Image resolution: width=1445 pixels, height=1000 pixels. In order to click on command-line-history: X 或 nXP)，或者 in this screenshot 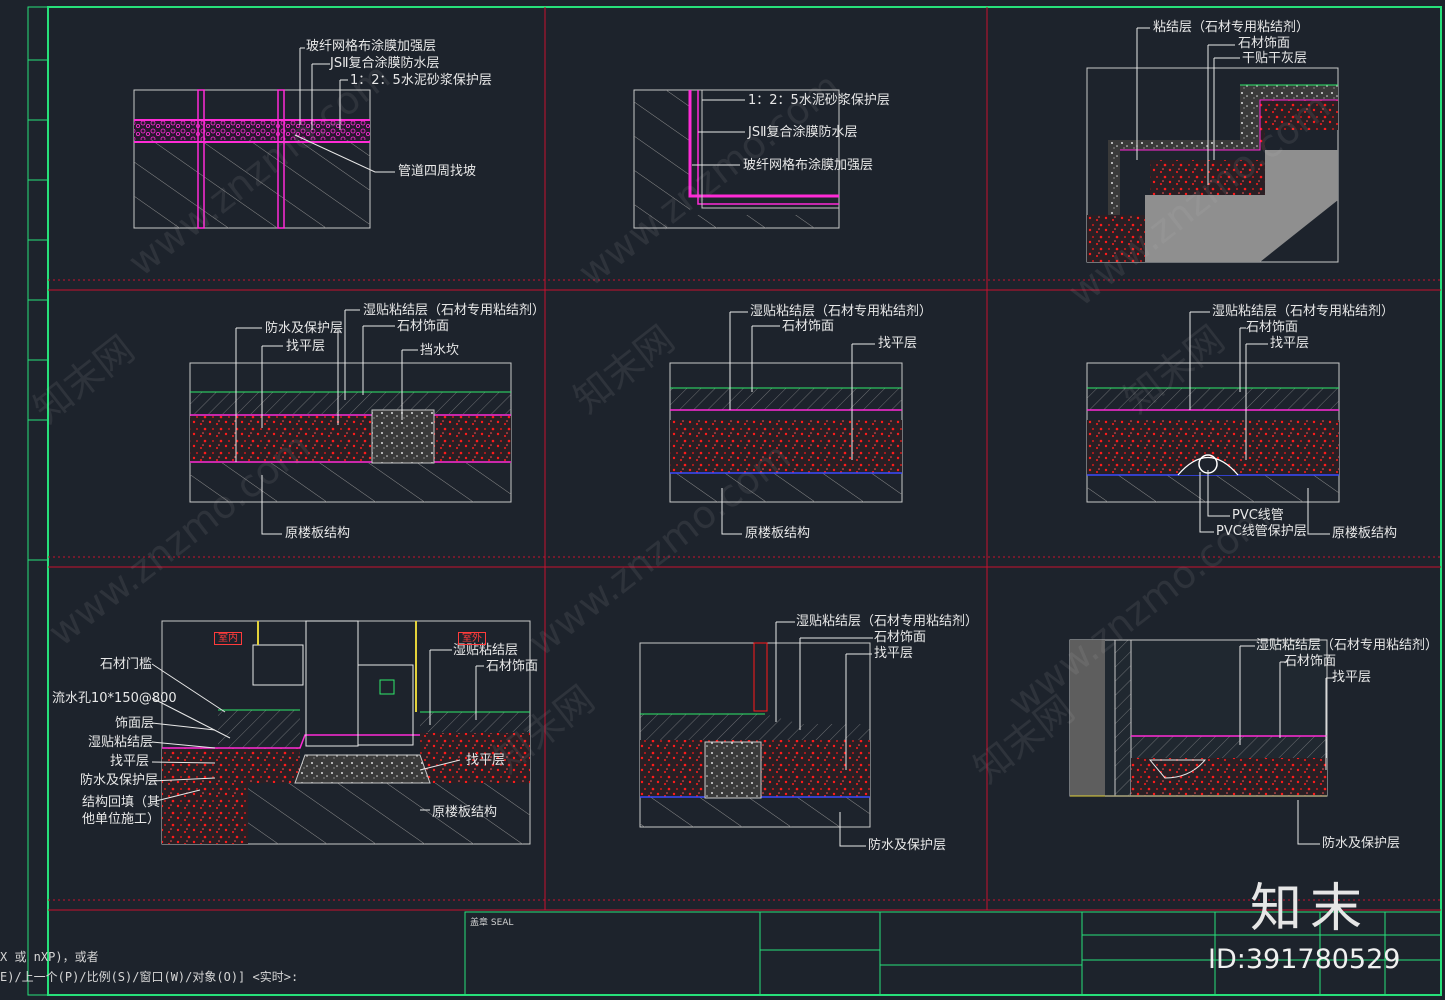, I will do `click(49, 957)`.